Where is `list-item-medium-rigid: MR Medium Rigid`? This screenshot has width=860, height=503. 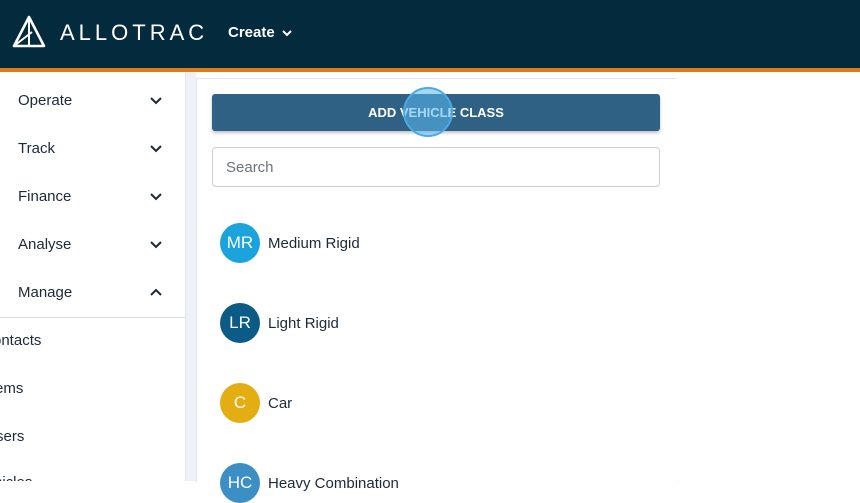 list-item-medium-rigid: MR Medium Rigid is located at coordinates (290, 243).